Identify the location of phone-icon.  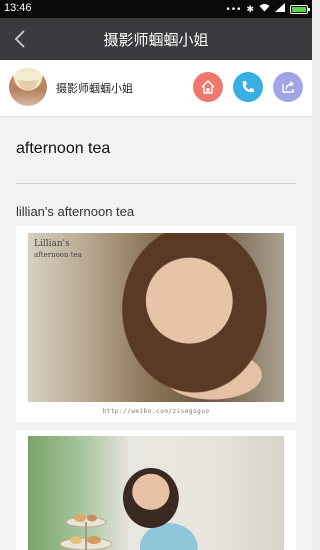
(248, 87).